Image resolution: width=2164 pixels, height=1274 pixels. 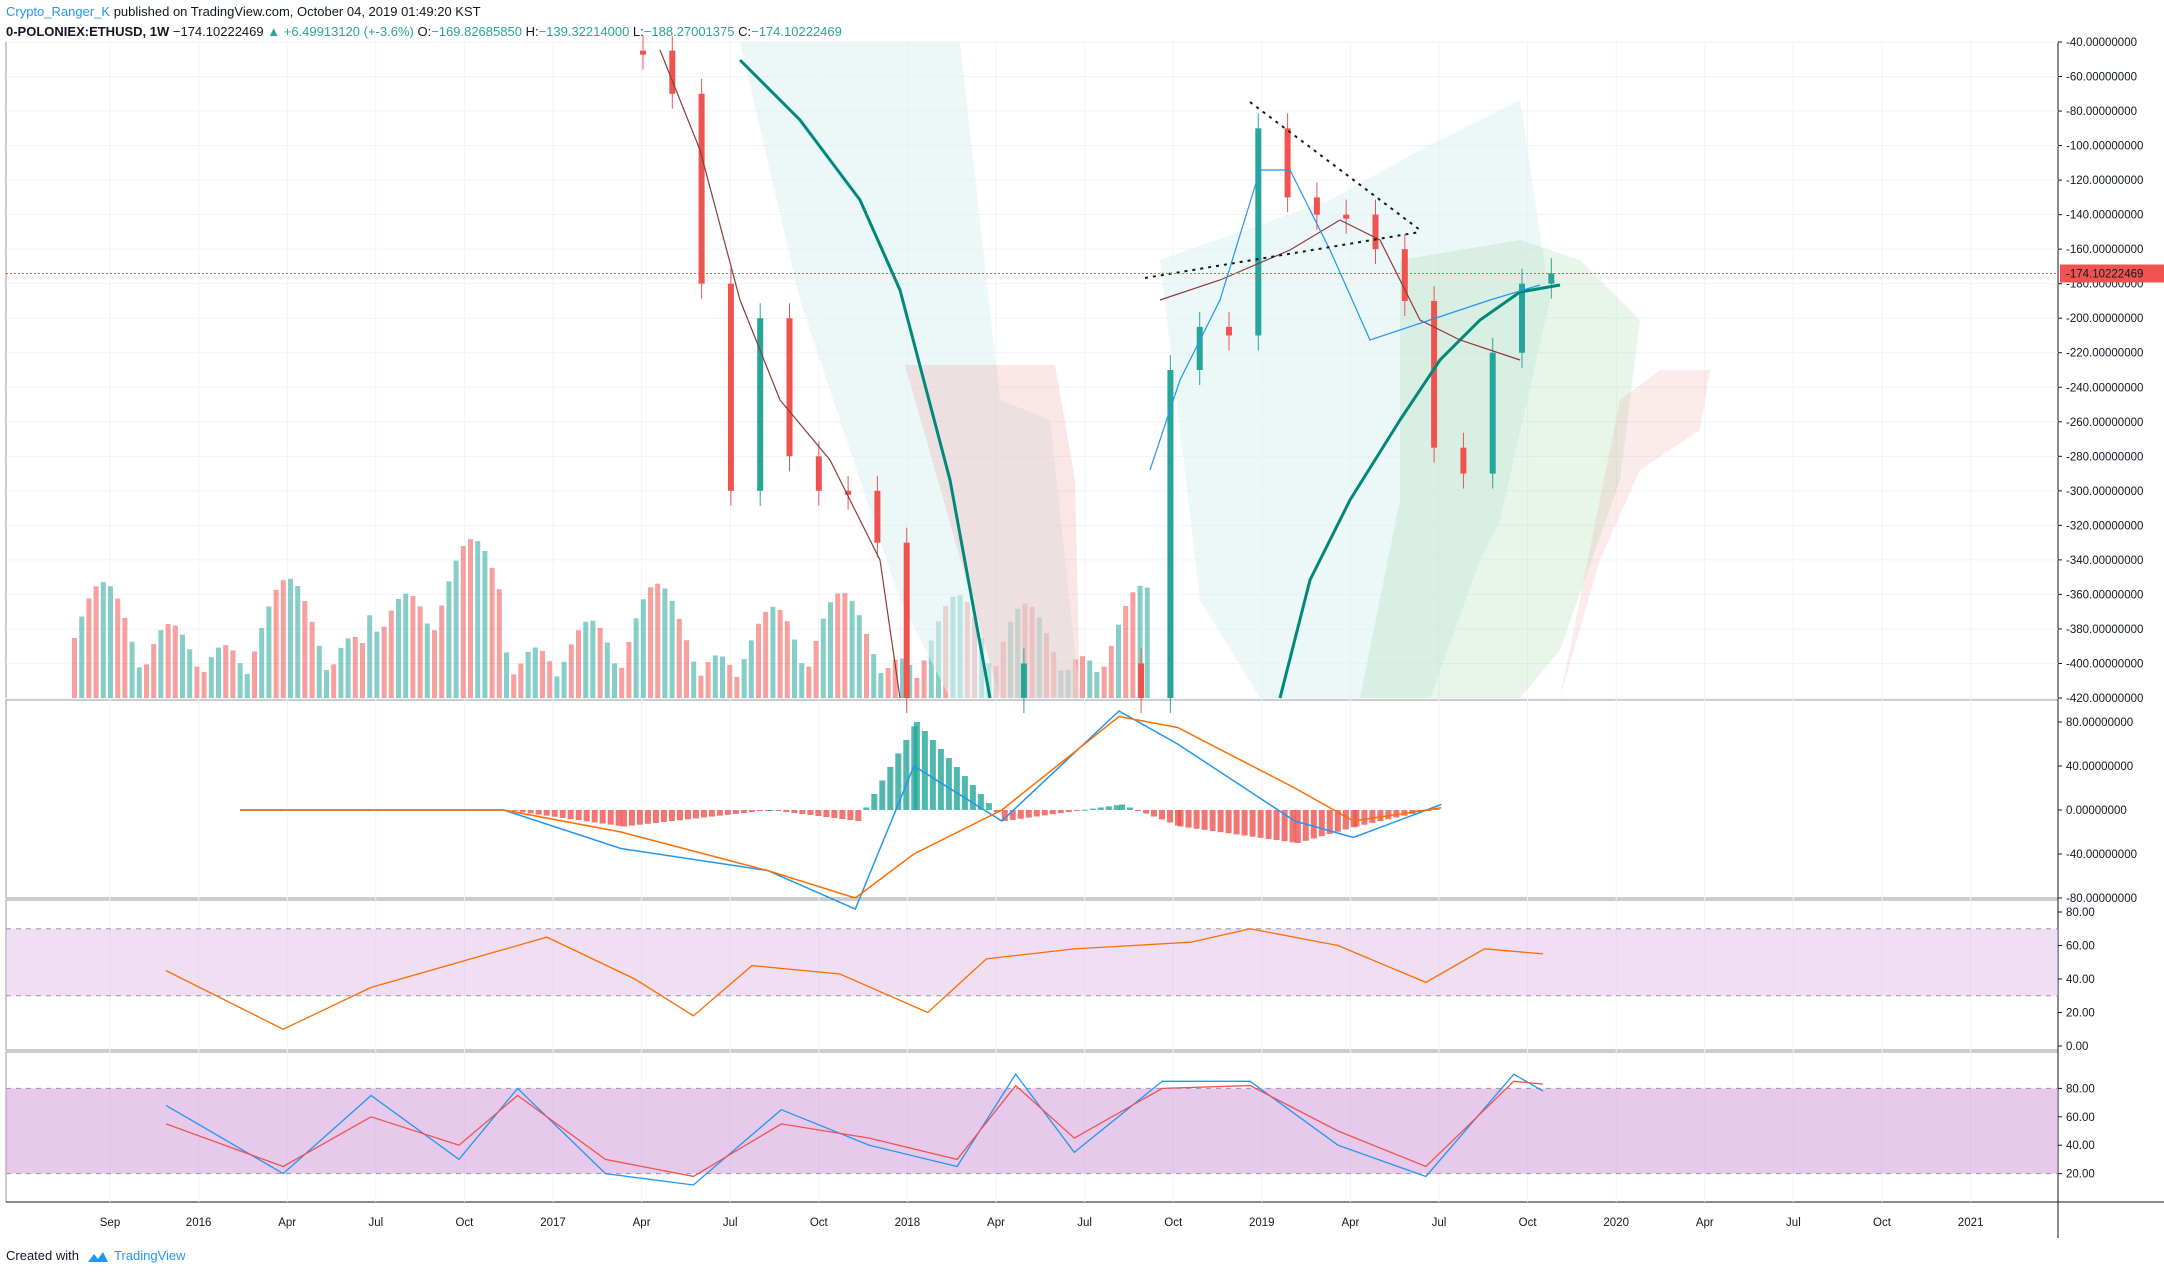 I want to click on price-axis-label: -140.00000000, so click(x=2104, y=216).